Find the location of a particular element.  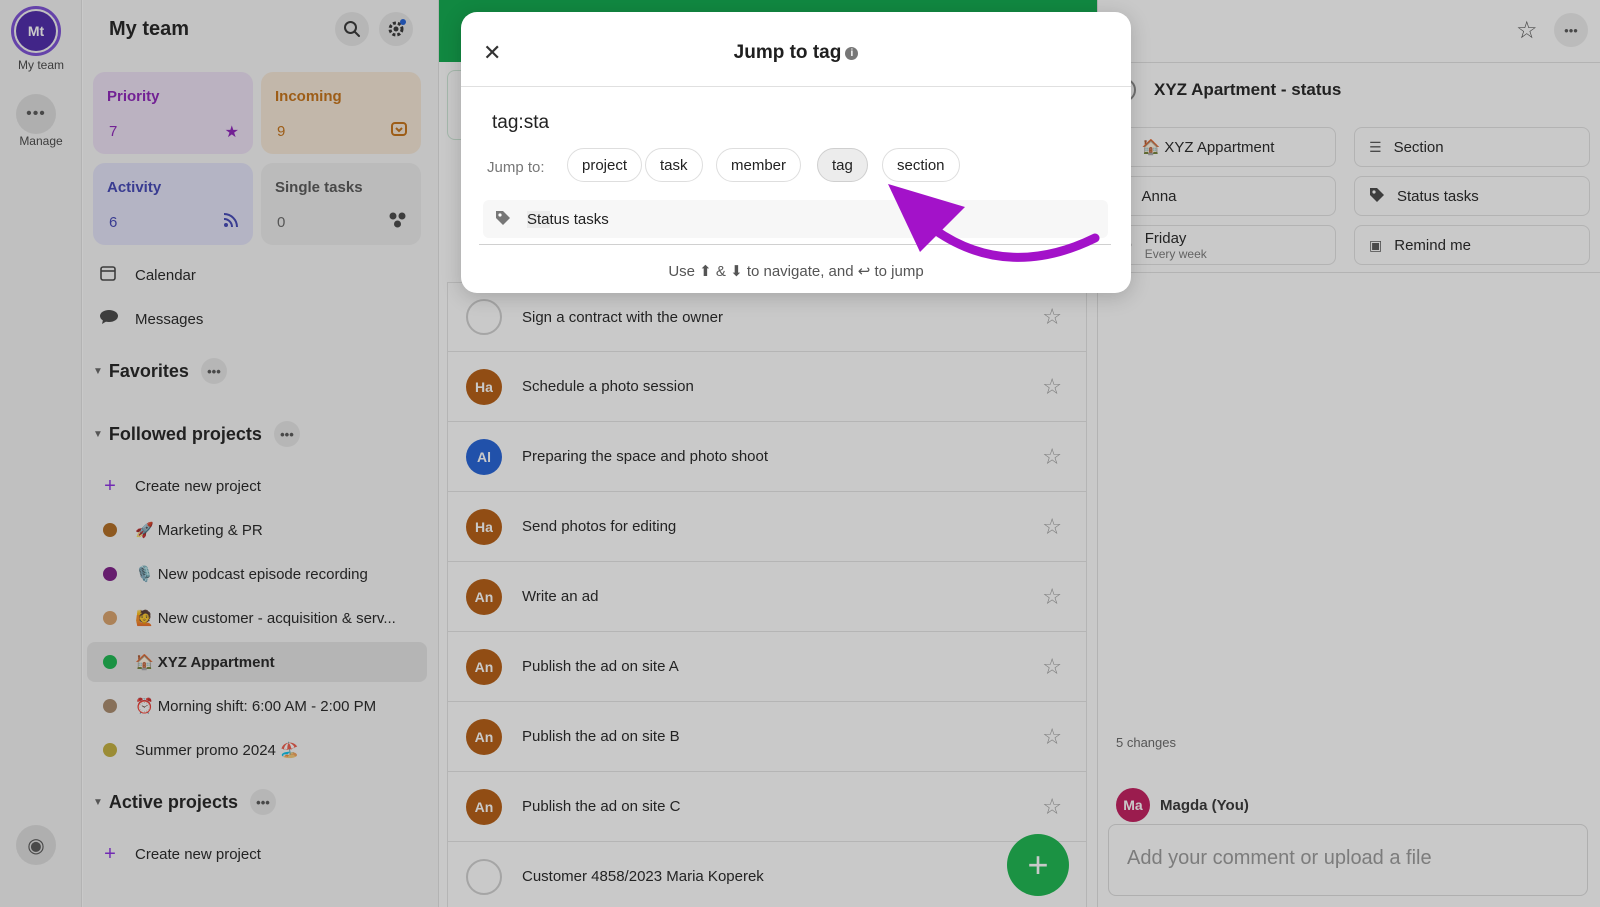

modal-title-text: Jump to tag is located at coordinates (787, 52).